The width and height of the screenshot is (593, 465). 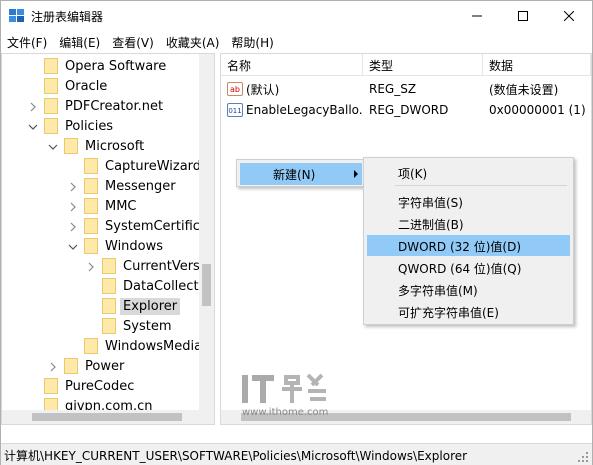 What do you see at coordinates (147, 326) in the screenshot?
I see `tree-item-label: System` at bounding box center [147, 326].